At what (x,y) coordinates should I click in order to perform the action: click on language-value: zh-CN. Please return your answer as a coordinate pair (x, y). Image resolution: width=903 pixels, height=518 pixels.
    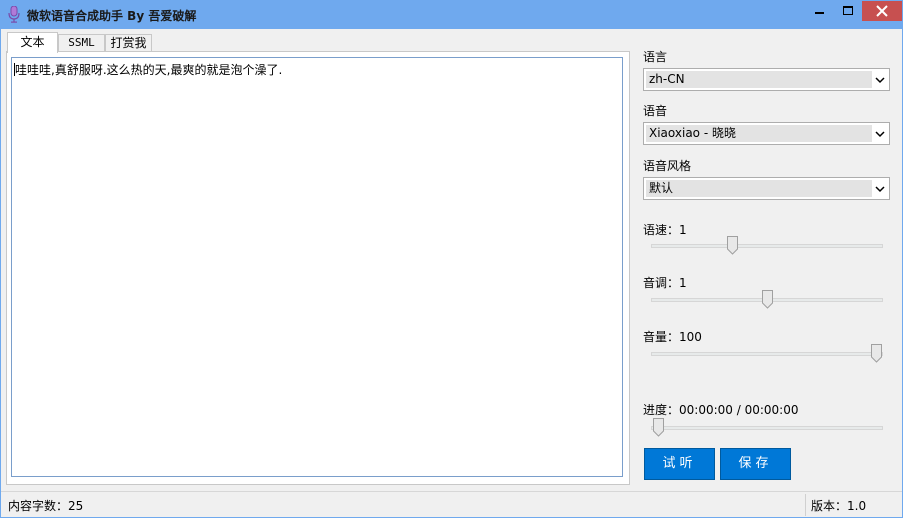
    Looking at the image, I should click on (759, 79).